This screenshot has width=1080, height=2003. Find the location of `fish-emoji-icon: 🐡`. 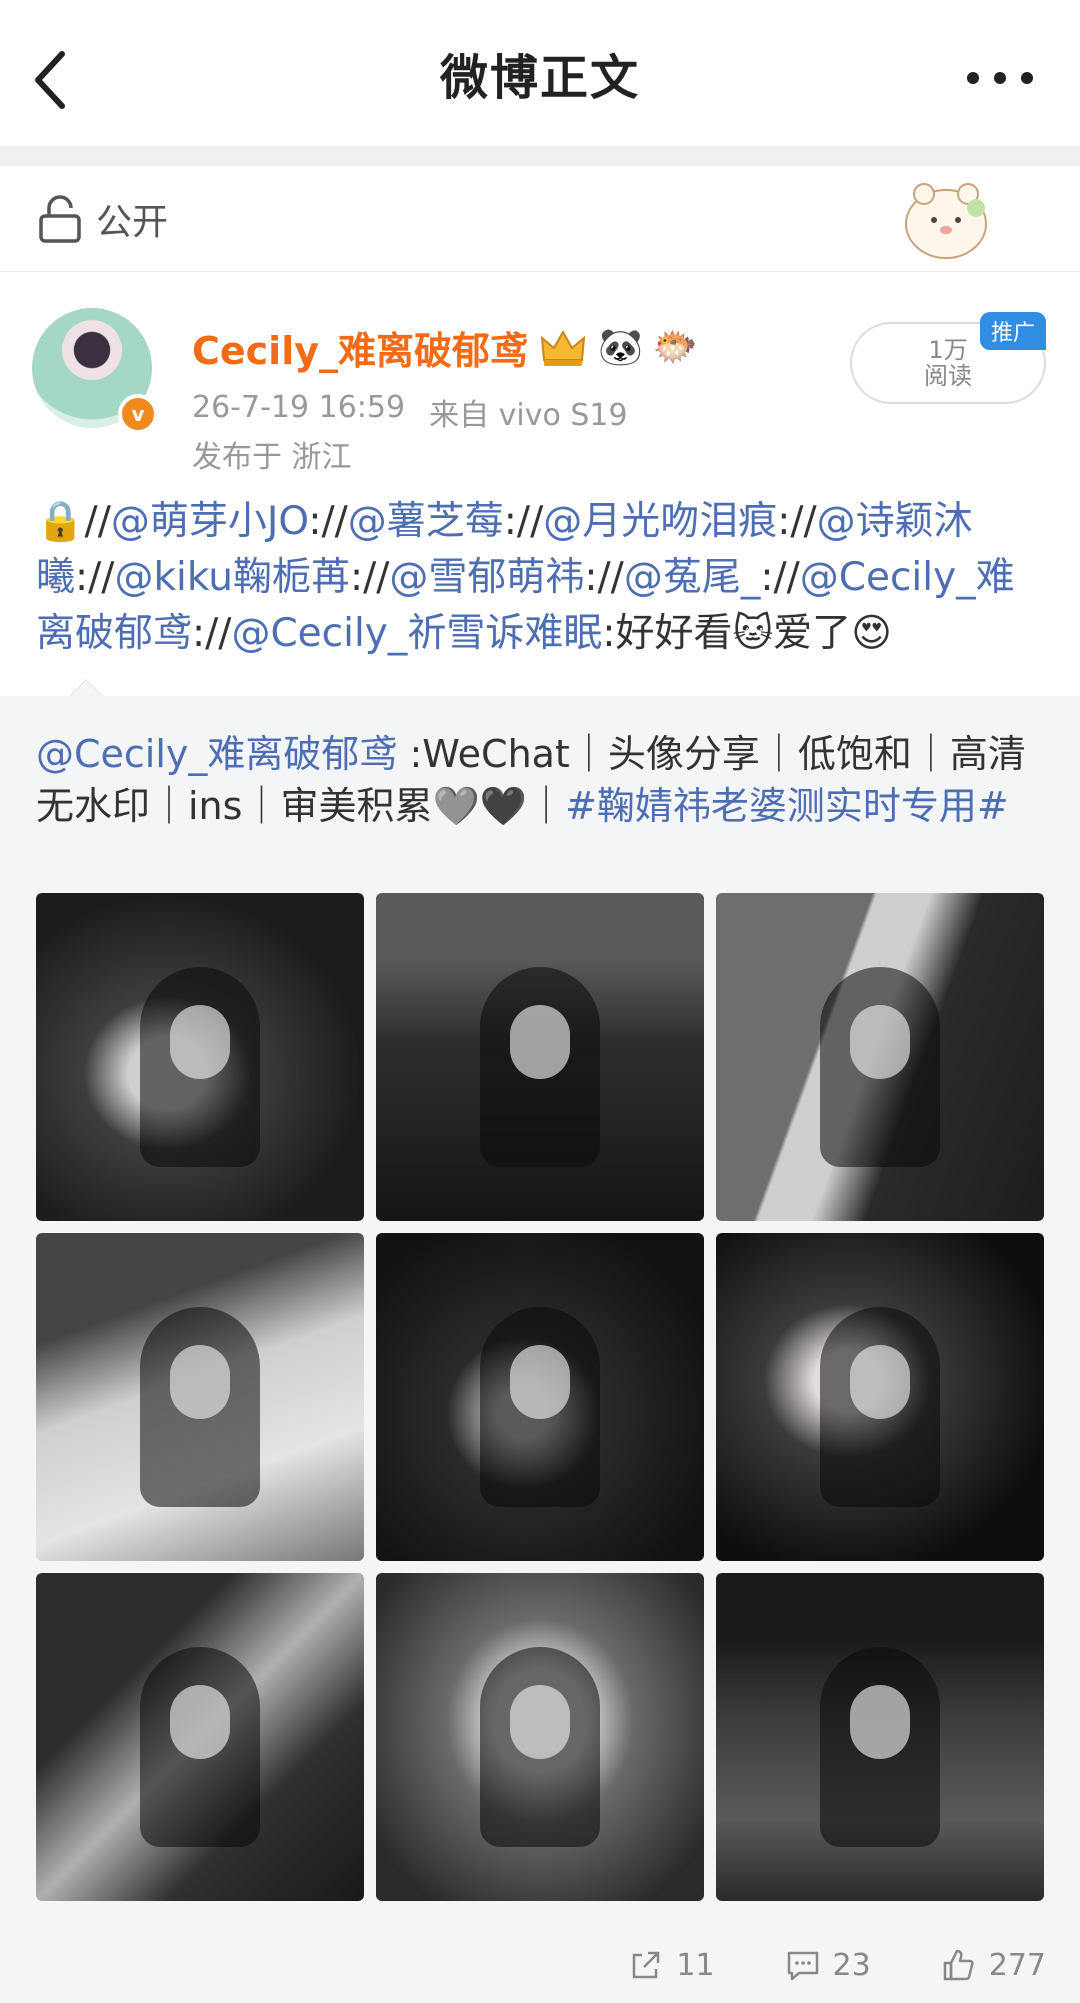

fish-emoji-icon: 🐡 is located at coordinates (675, 347).